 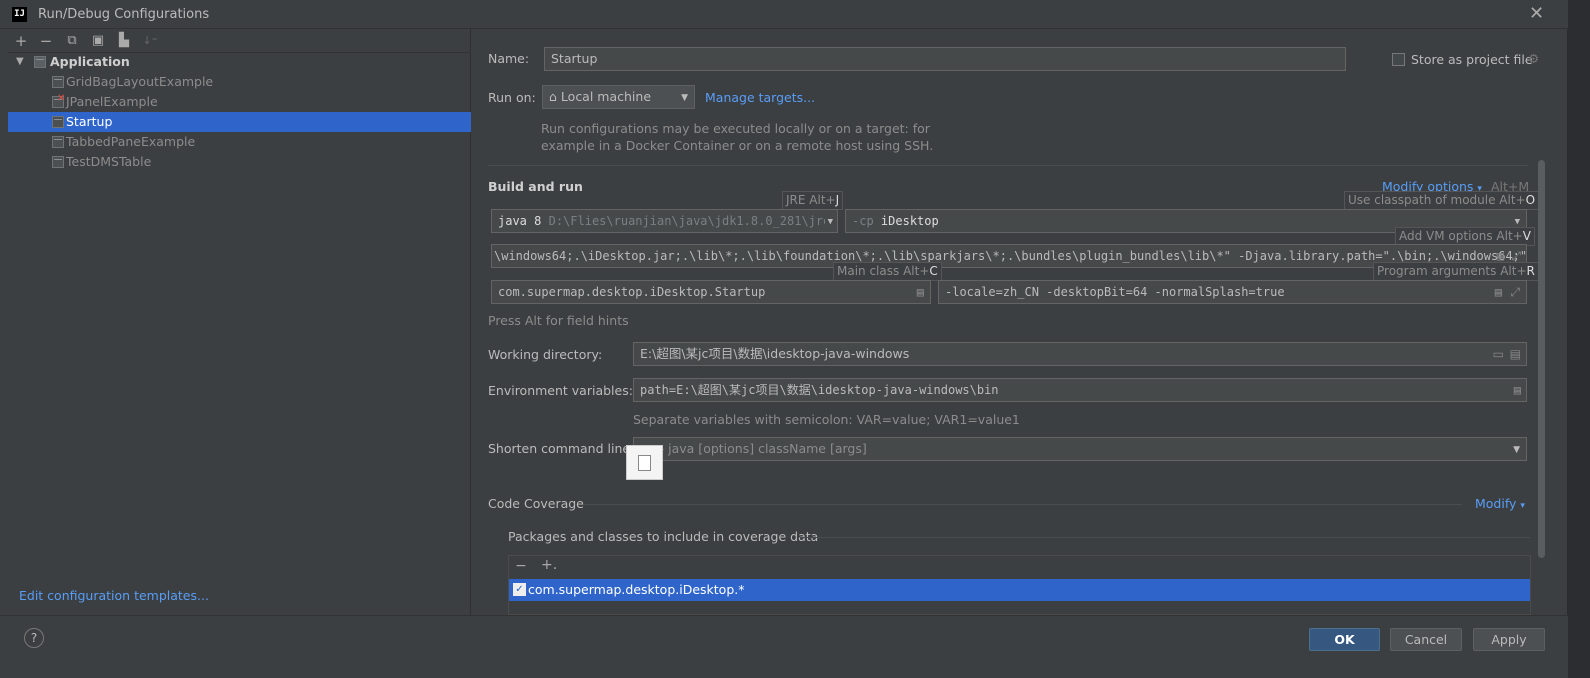 I want to click on tree-group-application: ▼ Application, so click(x=239, y=62).